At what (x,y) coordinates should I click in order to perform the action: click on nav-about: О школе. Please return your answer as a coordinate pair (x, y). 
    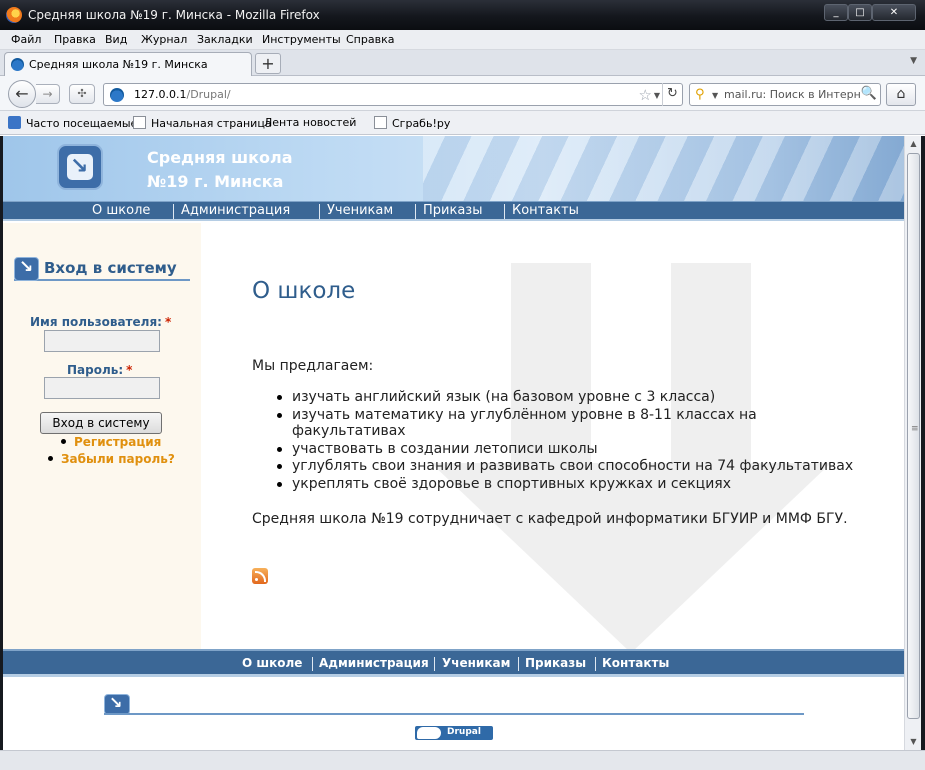
    Looking at the image, I should click on (121, 210).